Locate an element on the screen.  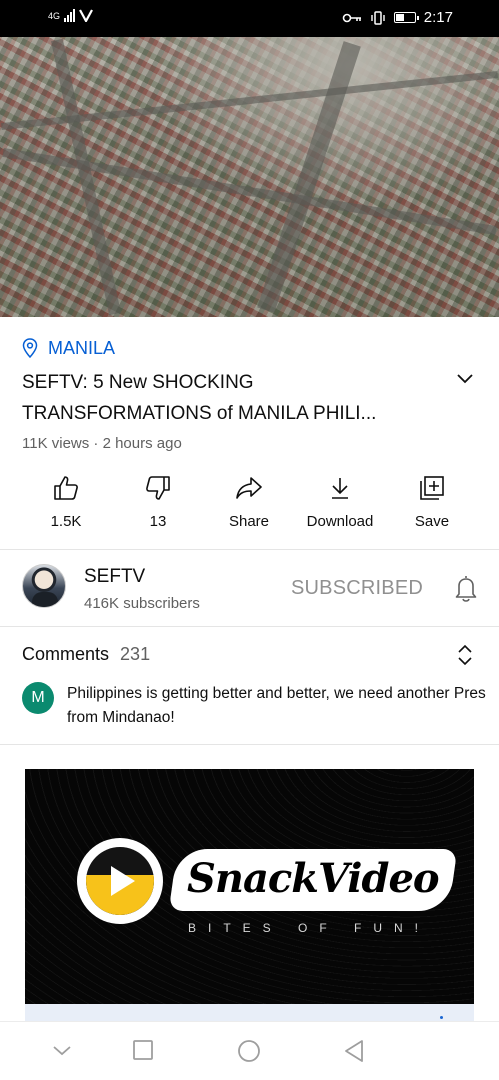
nav-home-button is located at coordinates (249, 1053).